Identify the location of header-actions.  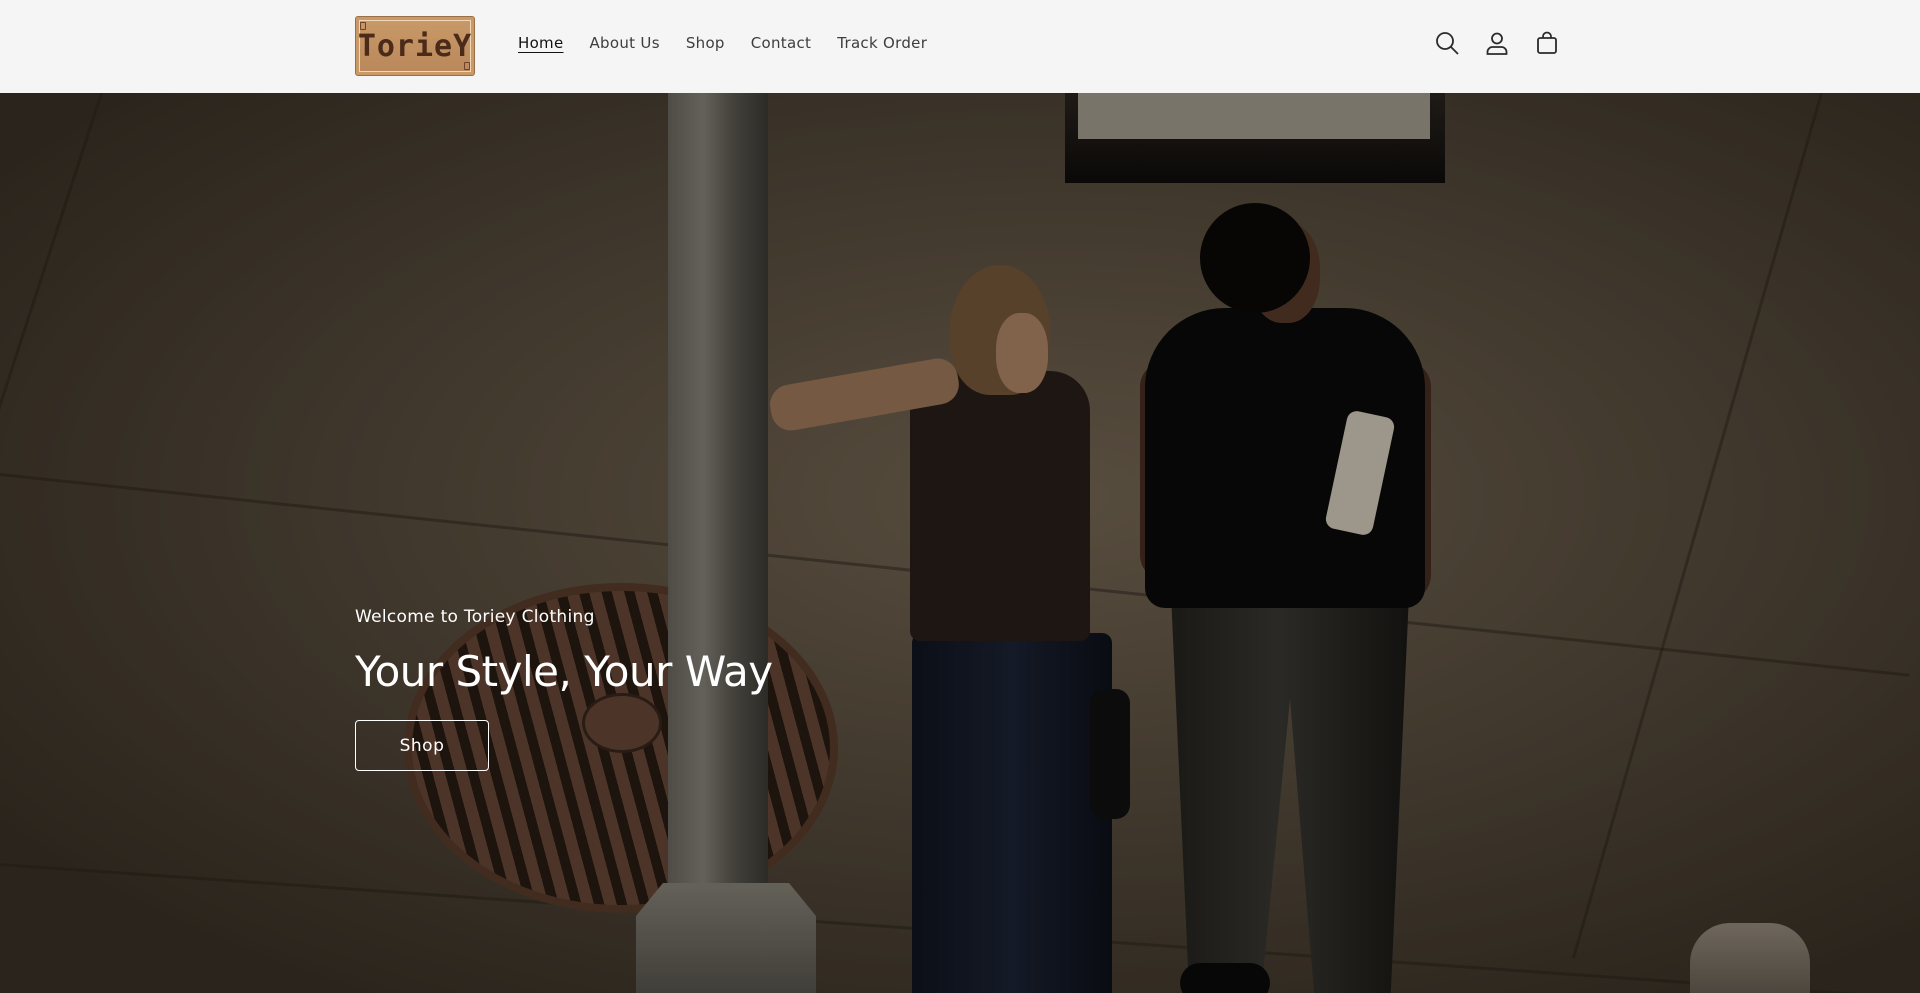
(1497, 43).